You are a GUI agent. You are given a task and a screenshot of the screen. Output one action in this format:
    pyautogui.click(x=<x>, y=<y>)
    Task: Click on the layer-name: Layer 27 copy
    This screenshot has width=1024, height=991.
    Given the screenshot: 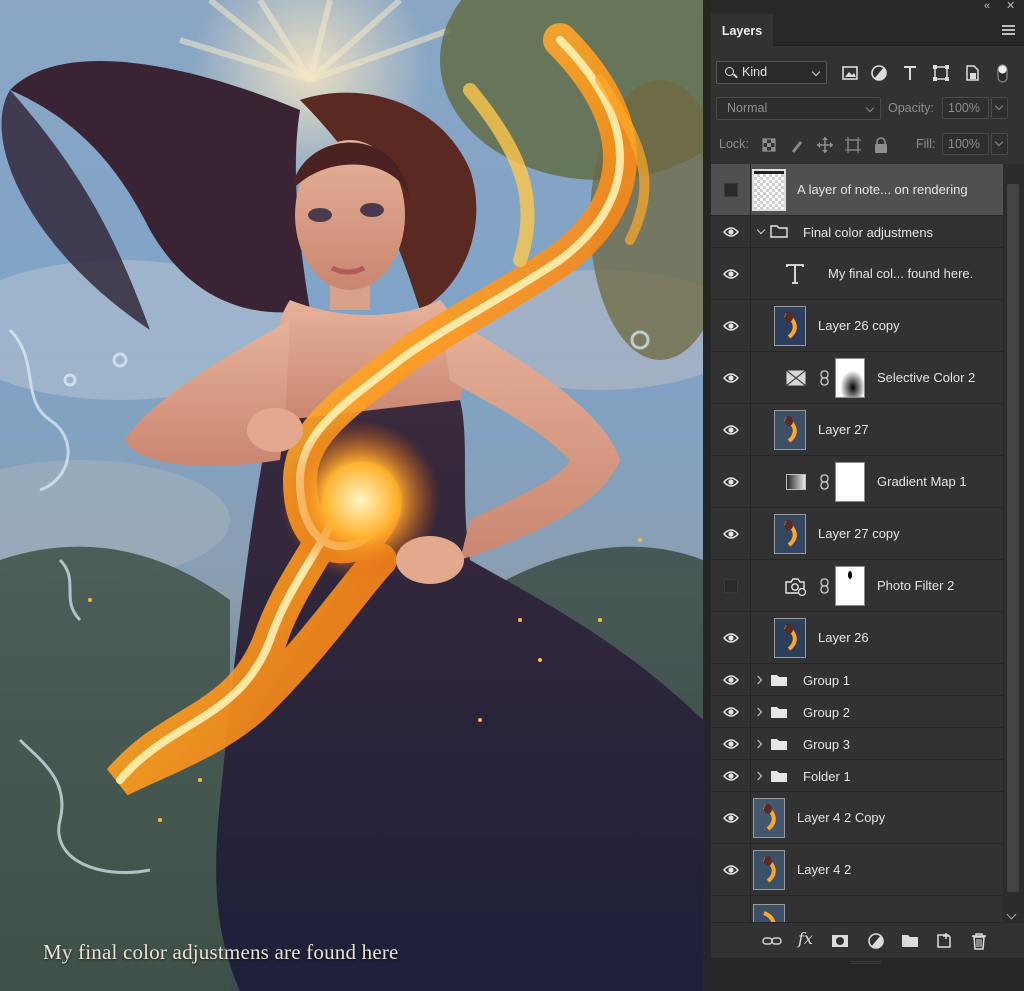 What is the action you would take?
    pyautogui.click(x=859, y=533)
    